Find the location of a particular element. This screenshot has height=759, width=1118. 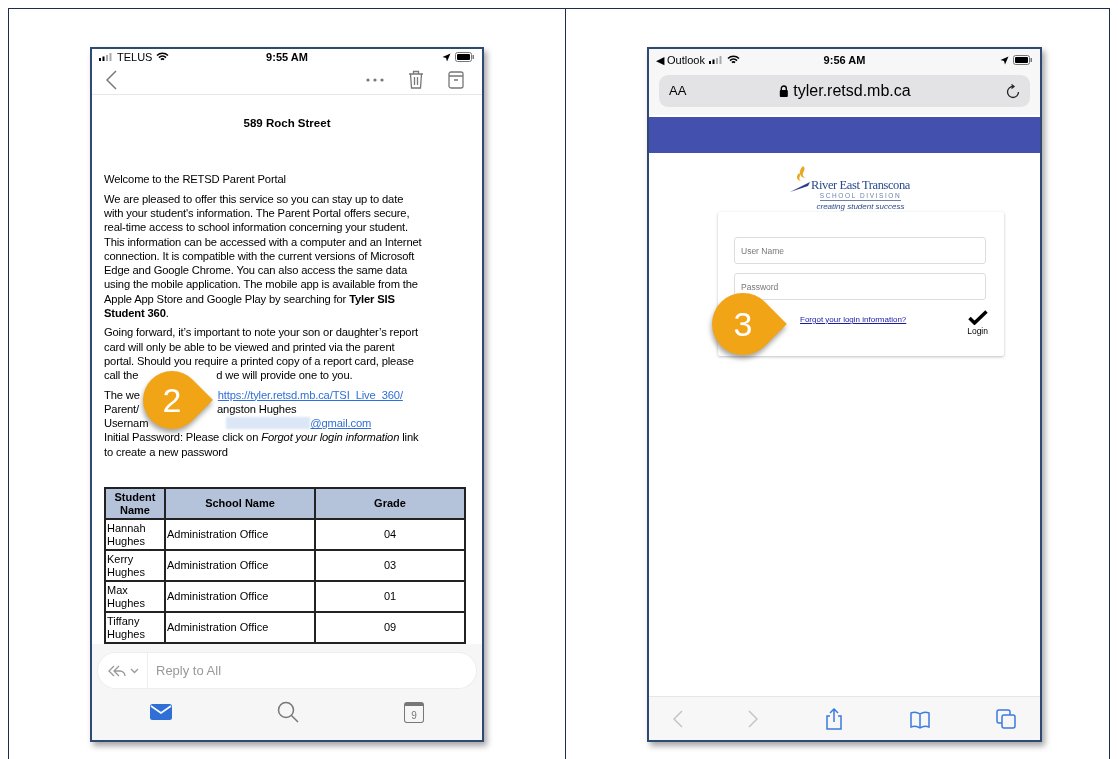

status-time: 9:56 AM is located at coordinates (844, 60).